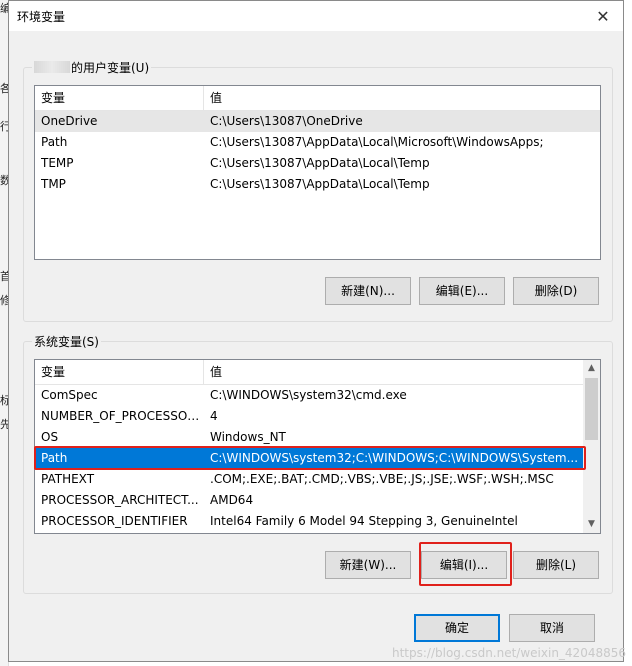 This screenshot has height=666, width=632. Describe the element at coordinates (508, 653) in the screenshot. I see `watermark-text: https://blog.csdn.net/weixin_42048856` at that location.